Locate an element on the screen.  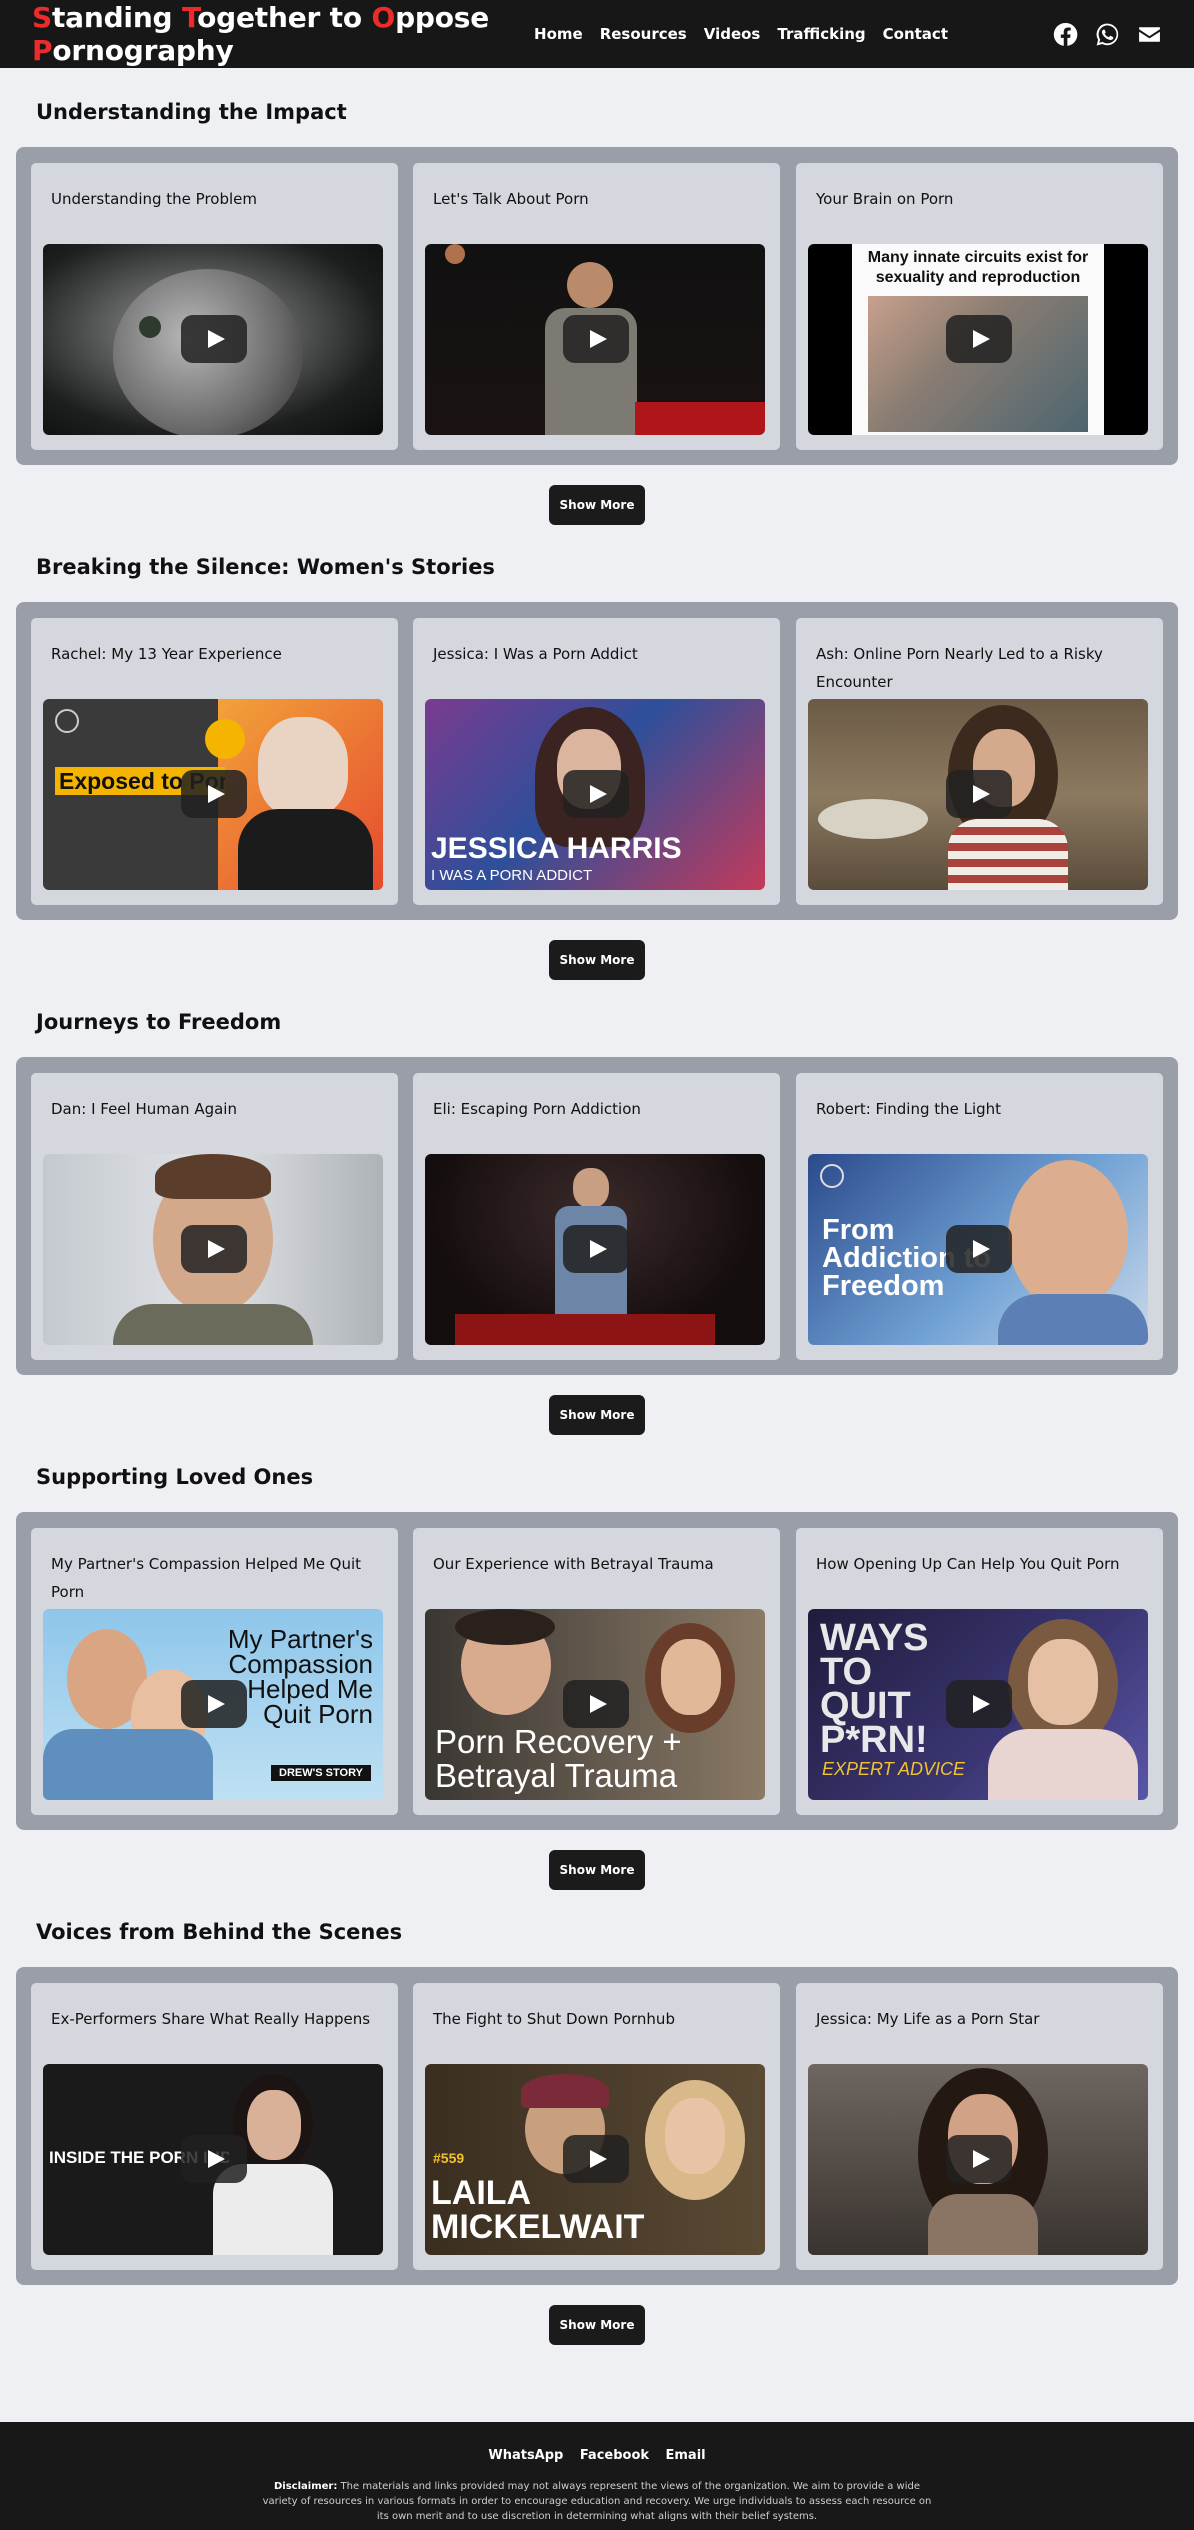
video-title: Robert: Finding the Light is located at coordinates (909, 1109).